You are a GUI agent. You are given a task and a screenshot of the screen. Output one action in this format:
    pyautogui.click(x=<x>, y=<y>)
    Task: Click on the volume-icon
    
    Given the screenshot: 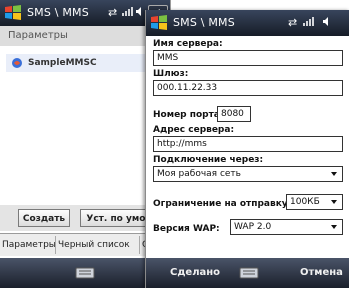 What is the action you would take?
    pyautogui.click(x=327, y=23)
    